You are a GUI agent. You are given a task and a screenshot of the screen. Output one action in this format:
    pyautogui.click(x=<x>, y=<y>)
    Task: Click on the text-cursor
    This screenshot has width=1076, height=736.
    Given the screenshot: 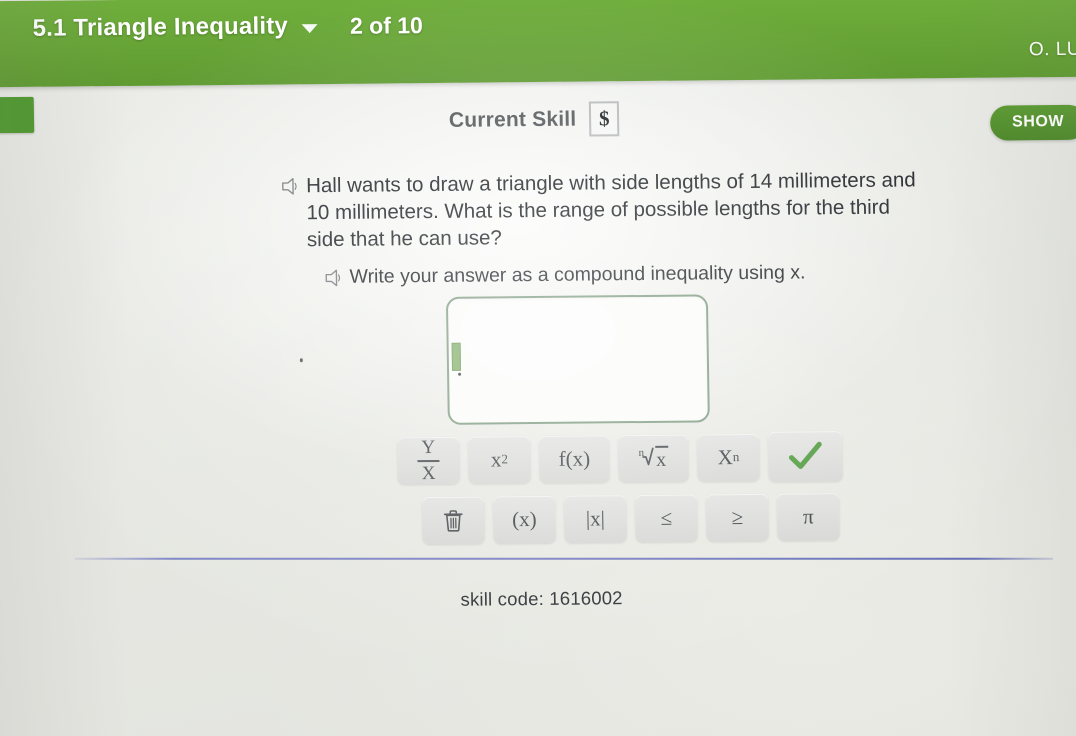 What is the action you would take?
    pyautogui.click(x=456, y=356)
    